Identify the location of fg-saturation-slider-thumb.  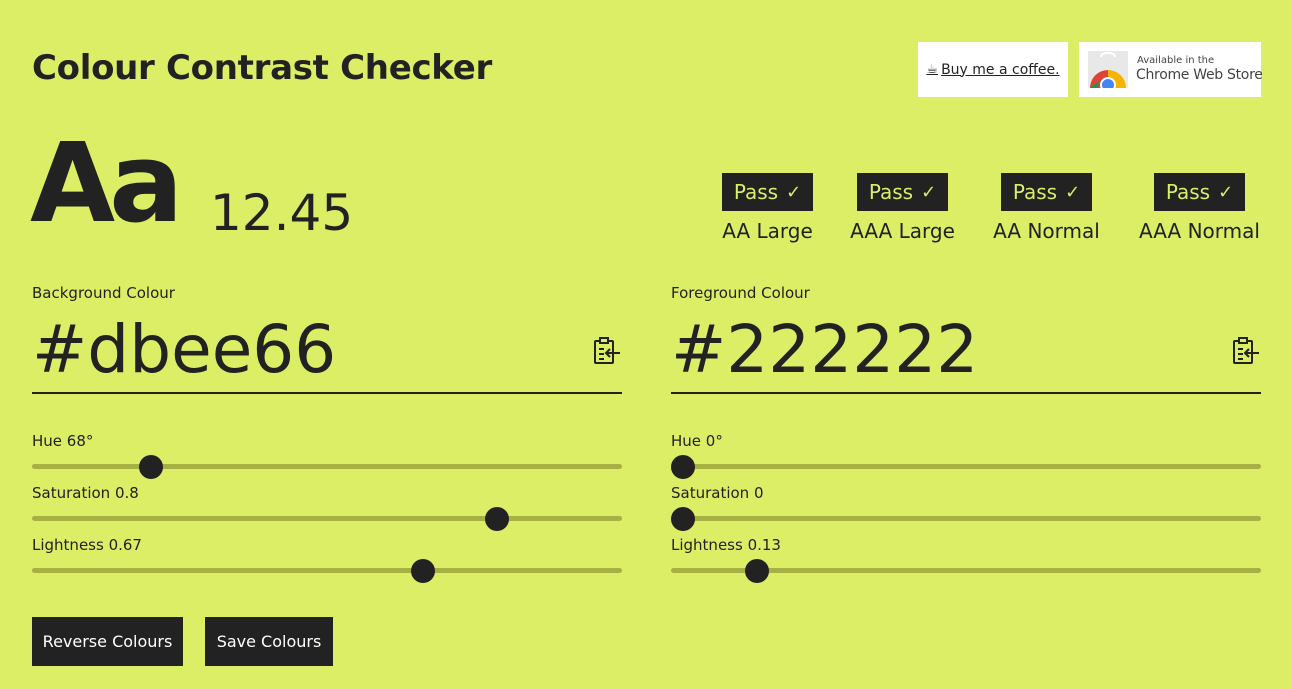
(683, 519).